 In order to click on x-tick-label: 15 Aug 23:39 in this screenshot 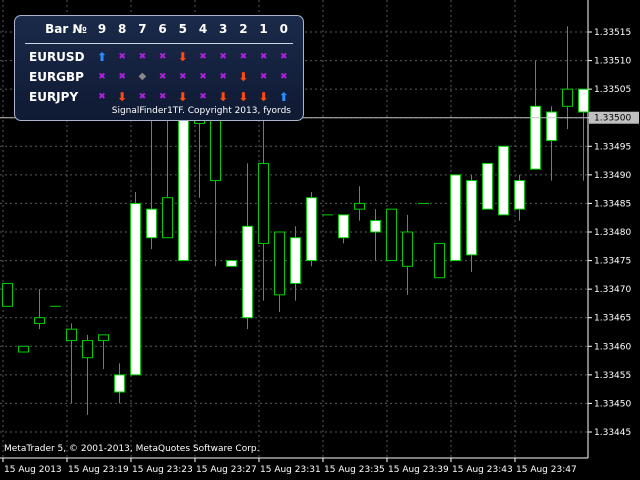, I will do `click(418, 470)`.